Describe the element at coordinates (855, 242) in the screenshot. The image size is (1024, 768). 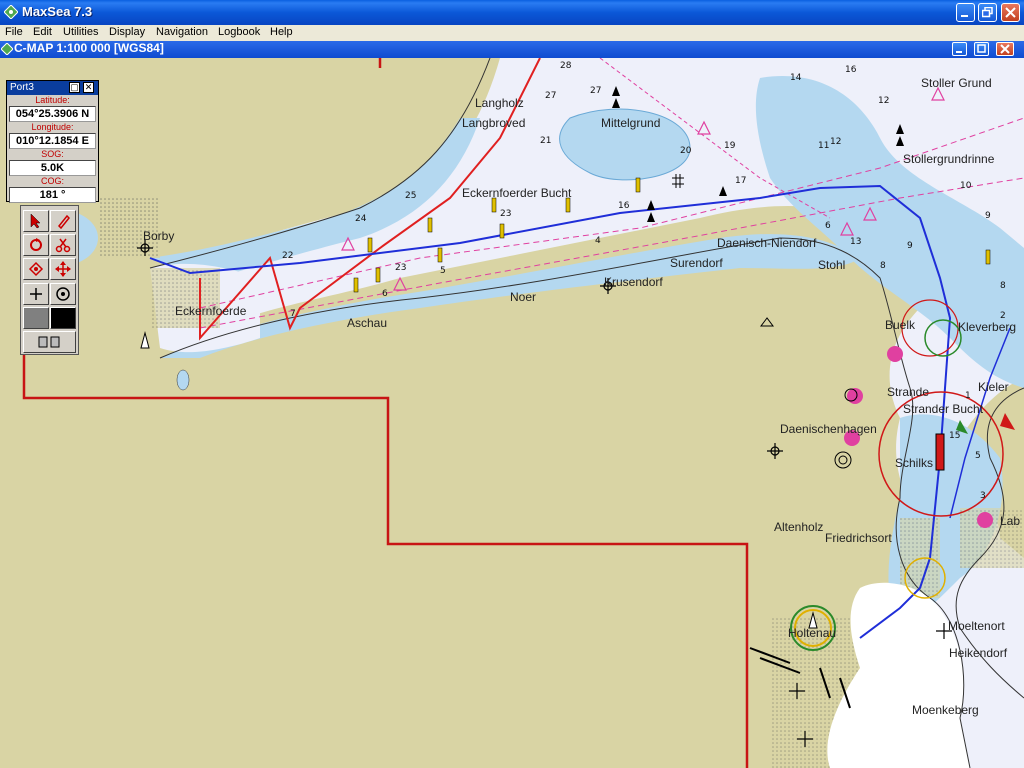
I see `svg-text: 13` at that location.